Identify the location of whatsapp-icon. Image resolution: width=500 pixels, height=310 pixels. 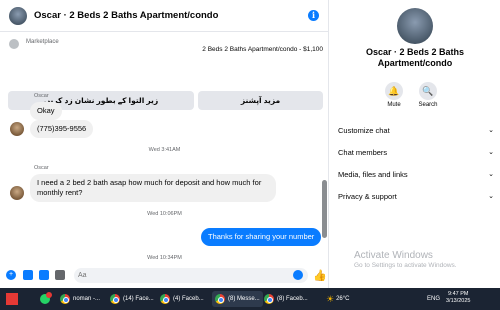
(46, 299).